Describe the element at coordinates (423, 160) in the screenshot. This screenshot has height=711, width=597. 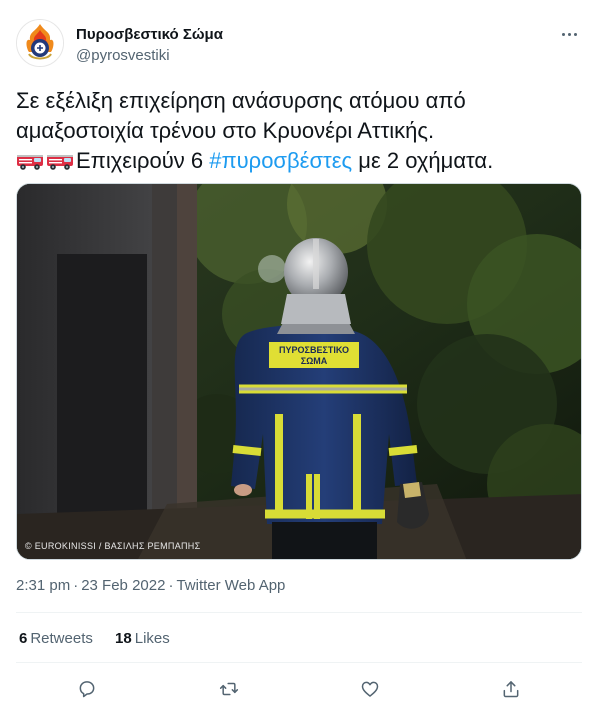
I see `tweet-text-segment: με 2 οχήματα.` at that location.